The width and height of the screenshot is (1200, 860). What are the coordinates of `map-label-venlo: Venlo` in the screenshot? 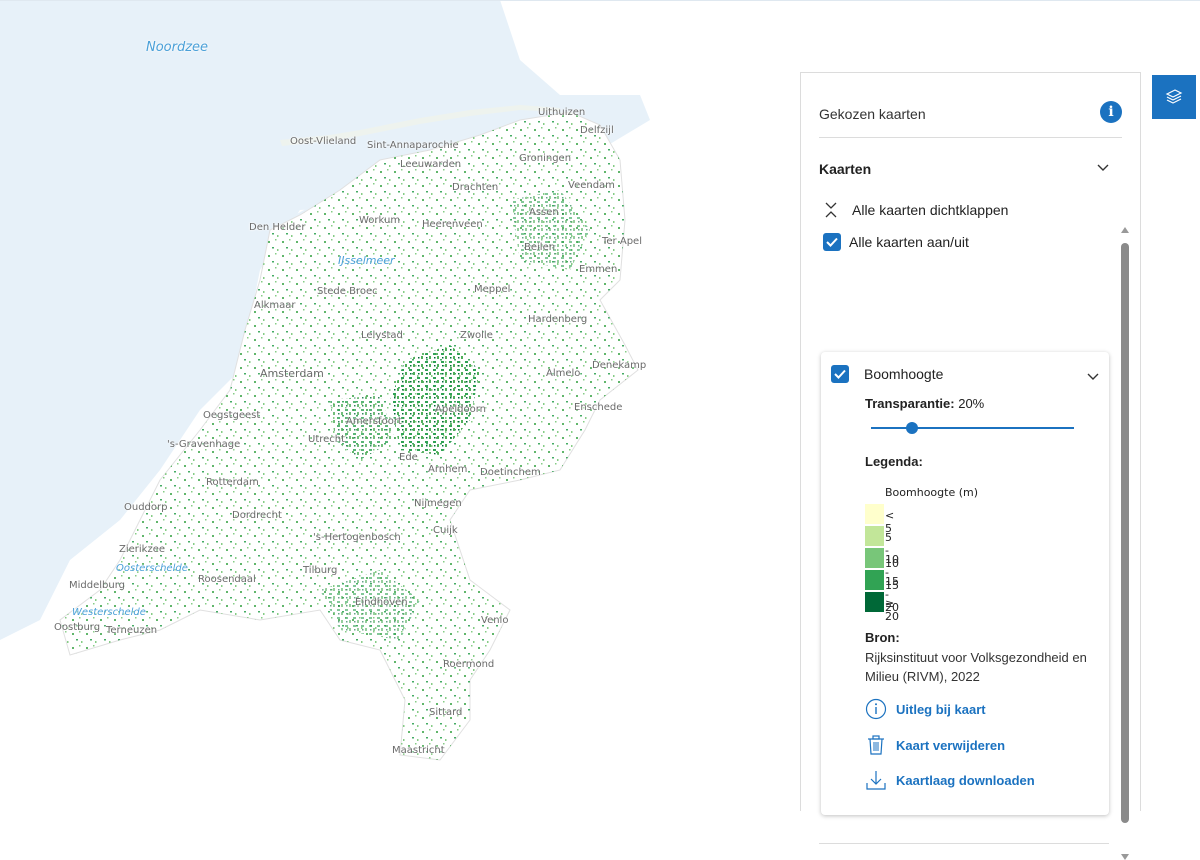 It's located at (495, 620).